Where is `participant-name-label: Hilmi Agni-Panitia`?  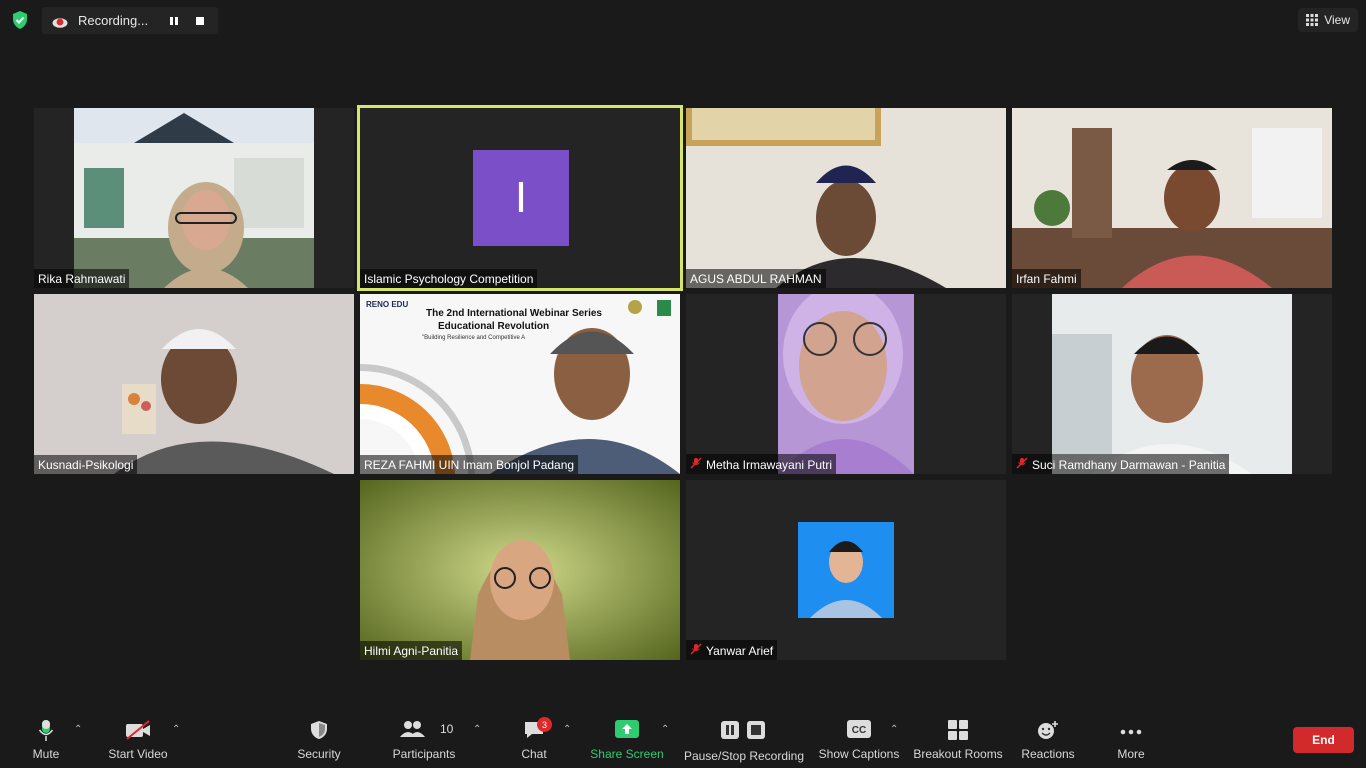
participant-name-label: Hilmi Agni-Panitia is located at coordinates (411, 650).